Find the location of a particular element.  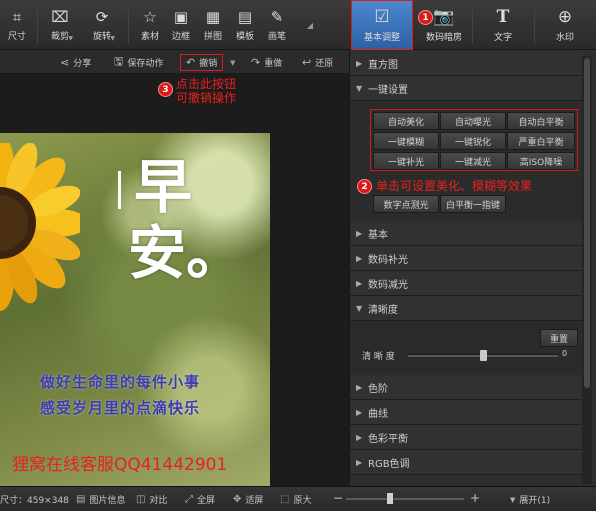

one-click-reduce-light-button: 一键减光 is located at coordinates (473, 161).